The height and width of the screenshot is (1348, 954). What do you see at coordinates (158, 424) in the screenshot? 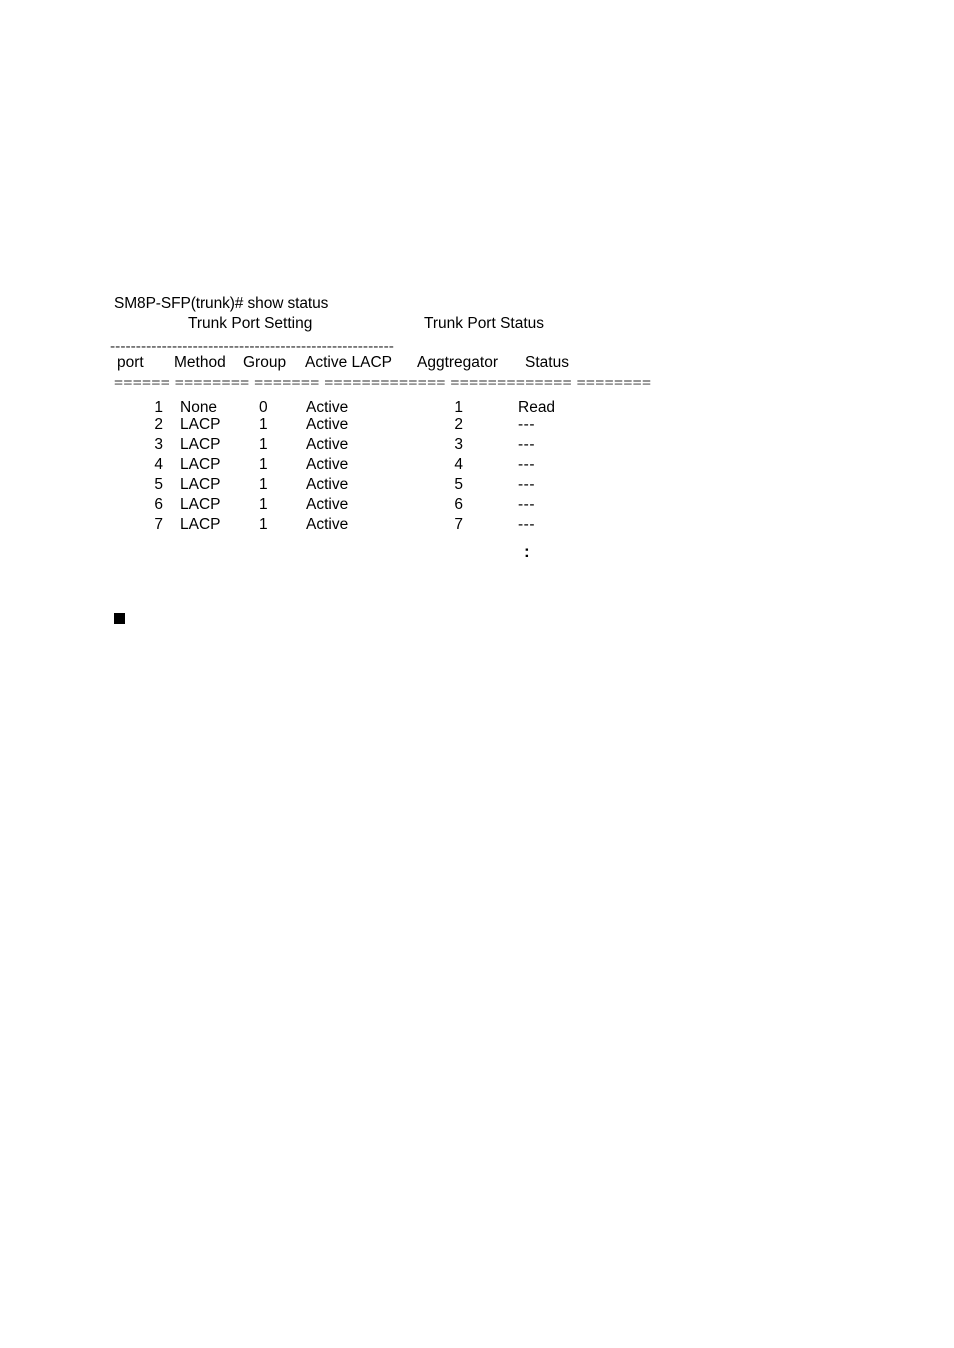
I see `cell-port: 2` at bounding box center [158, 424].